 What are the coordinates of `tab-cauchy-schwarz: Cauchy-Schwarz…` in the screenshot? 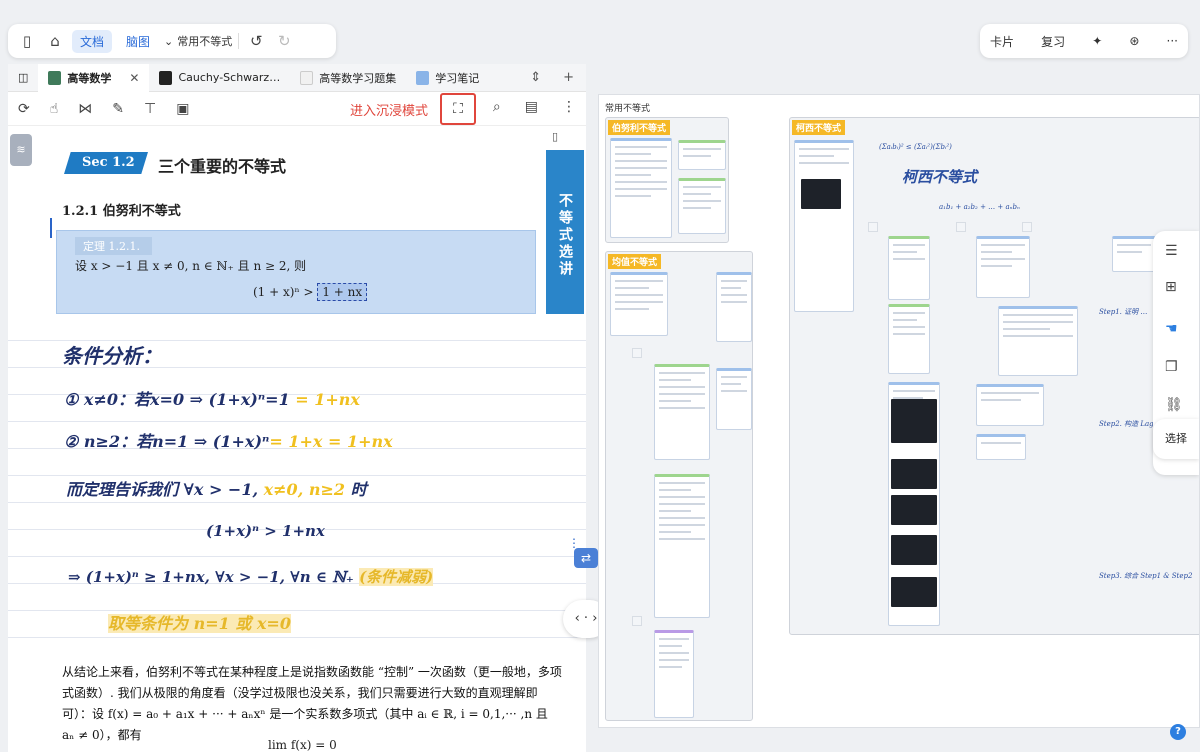 It's located at (219, 78).